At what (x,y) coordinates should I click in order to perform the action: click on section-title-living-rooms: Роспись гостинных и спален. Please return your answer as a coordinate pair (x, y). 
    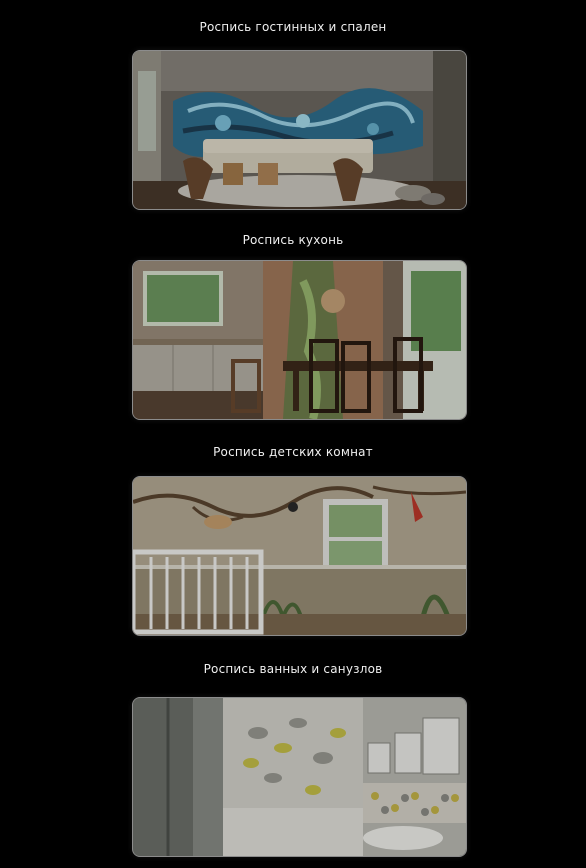
    Looking at the image, I should click on (293, 27).